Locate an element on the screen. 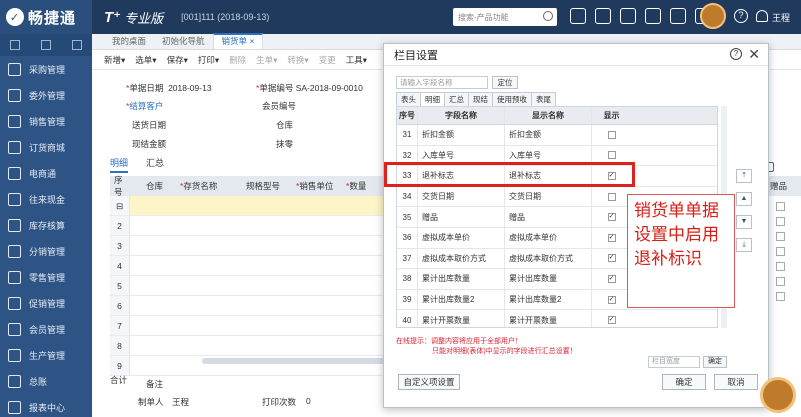  save-button: 保存▾ is located at coordinates (177, 60).